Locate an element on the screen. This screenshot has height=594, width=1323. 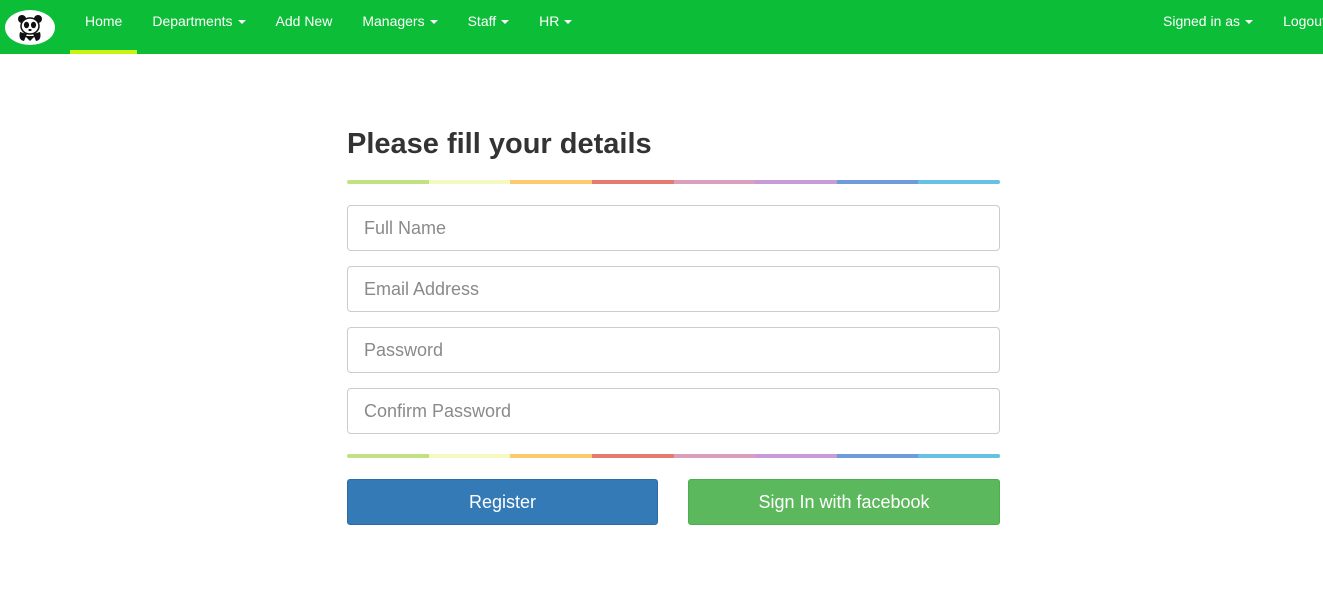
nav-item-label: Managers is located at coordinates (393, 21).